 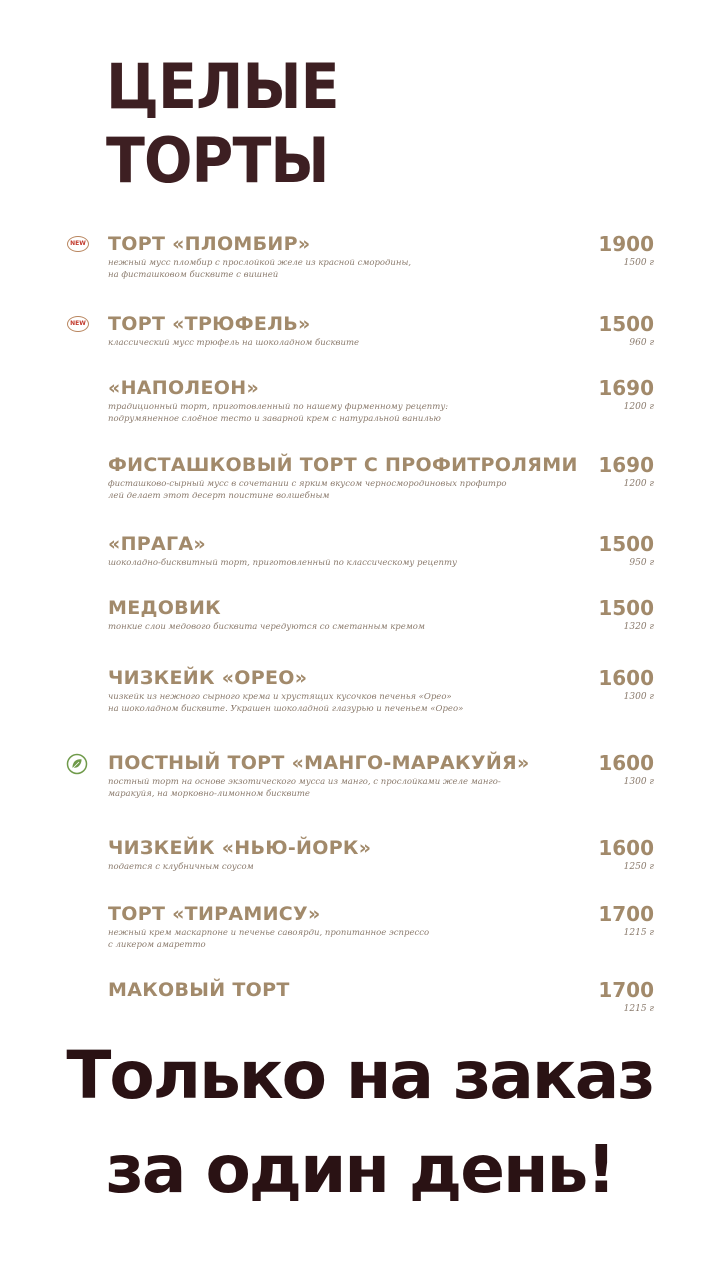 What do you see at coordinates (641, 563) in the screenshot?
I see `item-weight: 950 г` at bounding box center [641, 563].